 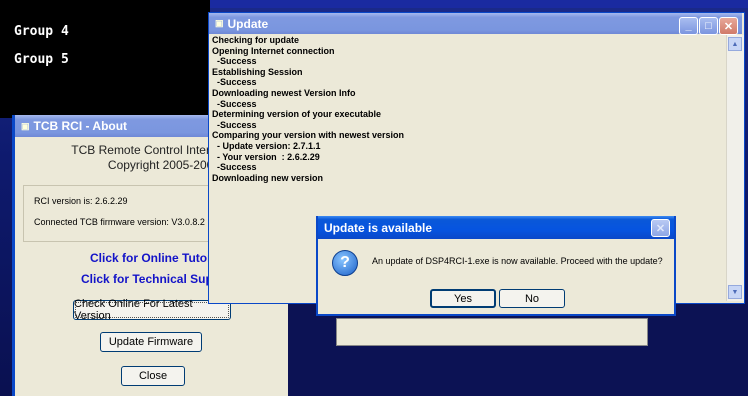 What do you see at coordinates (297, 114) in the screenshot?
I see `log-line: Determining version of your executable` at bounding box center [297, 114].